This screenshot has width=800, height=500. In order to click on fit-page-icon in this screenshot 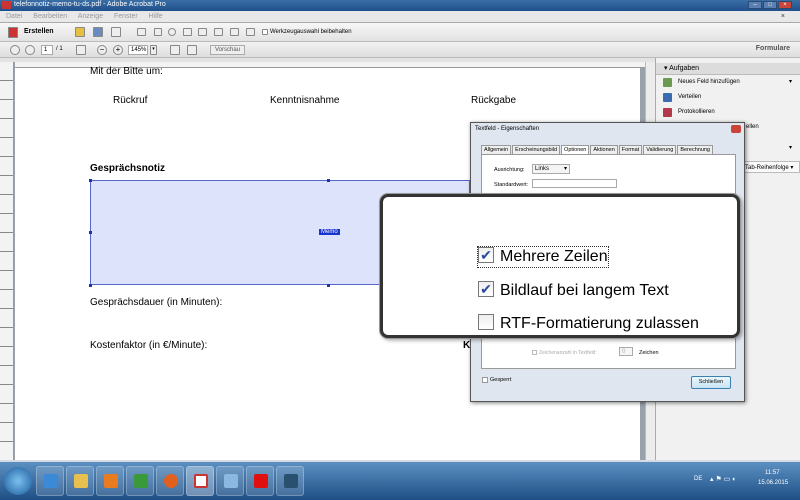, I will do `click(175, 50)`.